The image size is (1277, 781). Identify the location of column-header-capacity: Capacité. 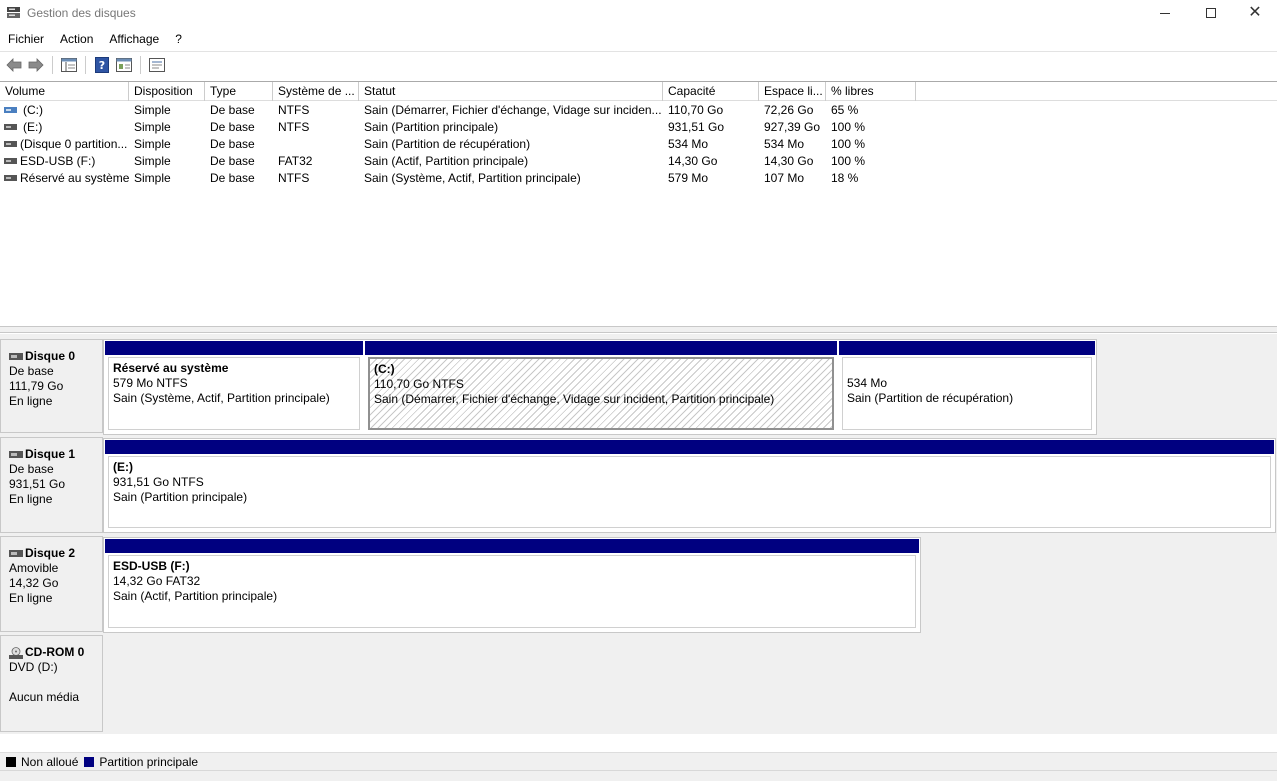
(711, 91).